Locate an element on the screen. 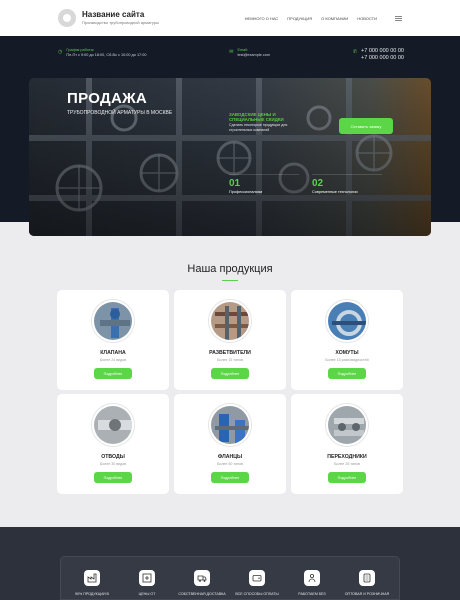  product-name: Хомуты is located at coordinates (347, 353).